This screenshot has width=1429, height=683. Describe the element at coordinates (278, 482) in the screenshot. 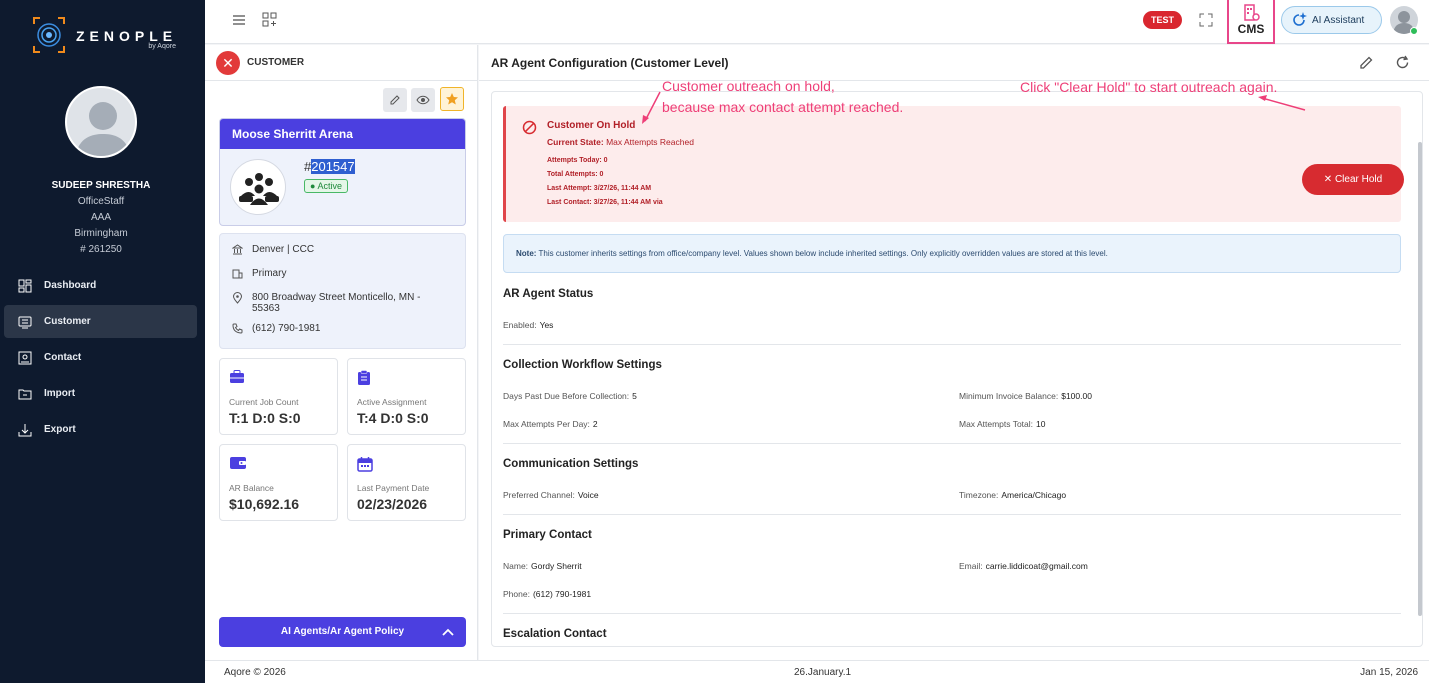

I see `ar-balance-card: AR Balance $10,692.16` at that location.